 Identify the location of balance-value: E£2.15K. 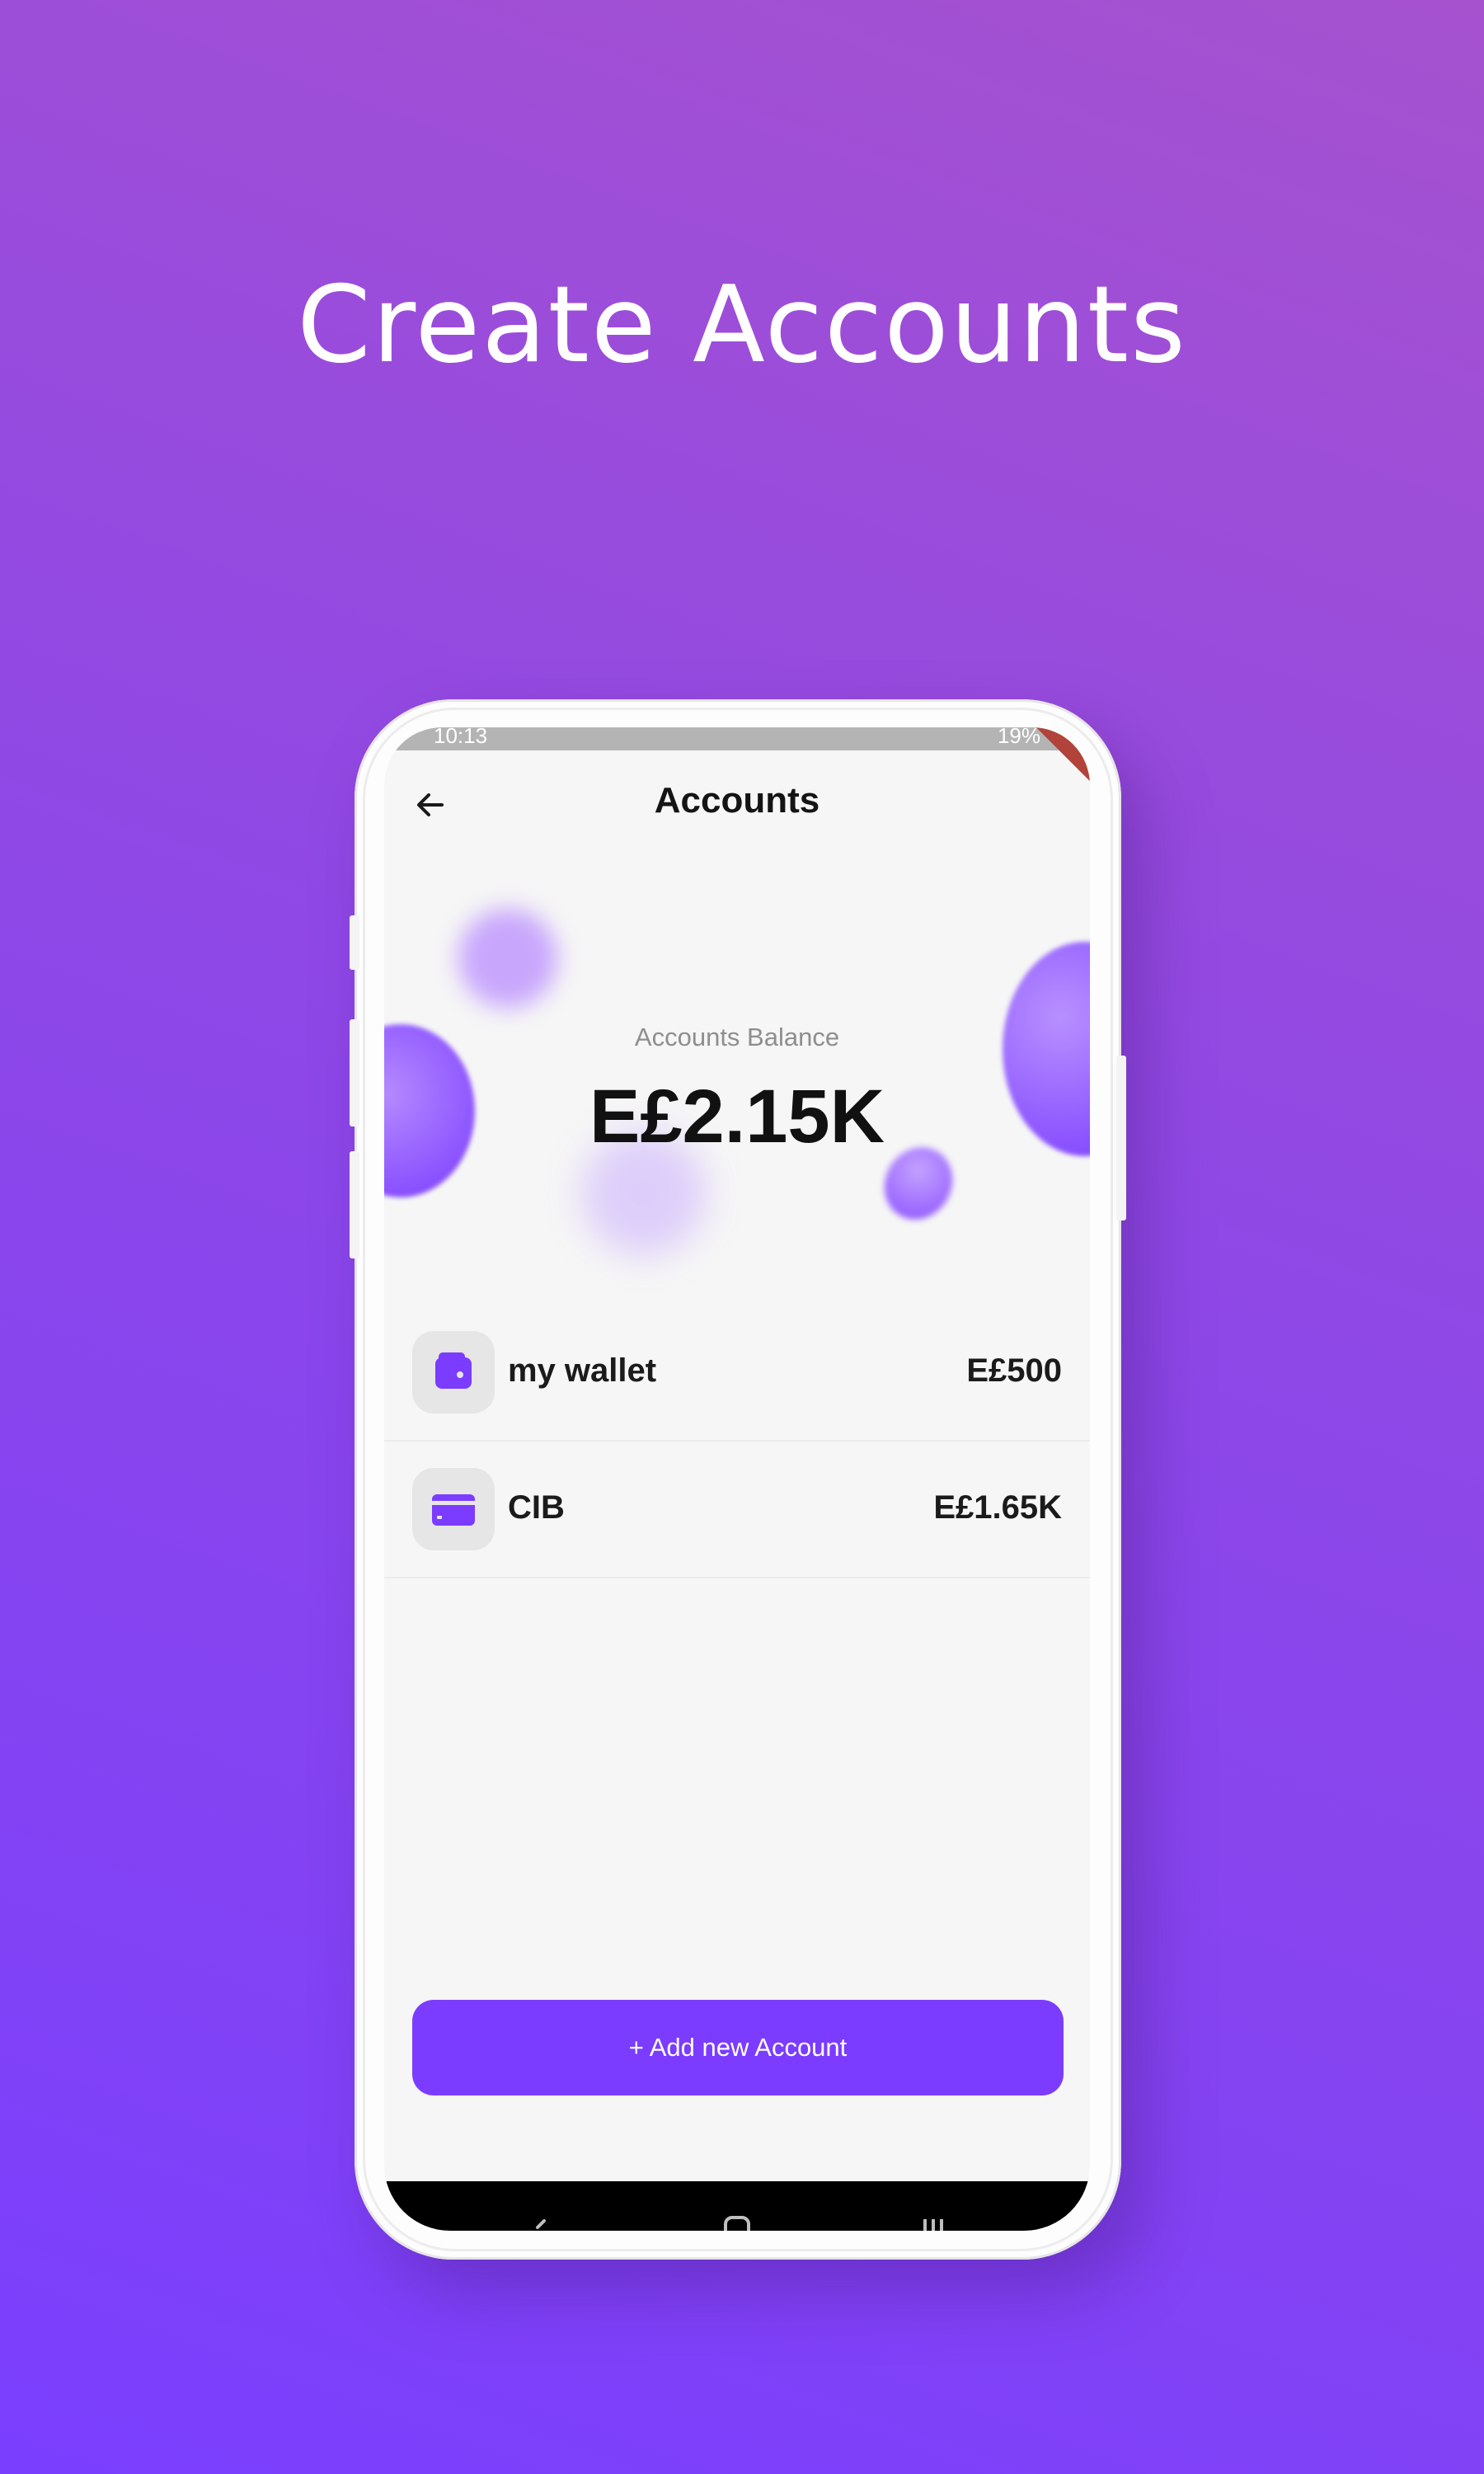
(737, 1117).